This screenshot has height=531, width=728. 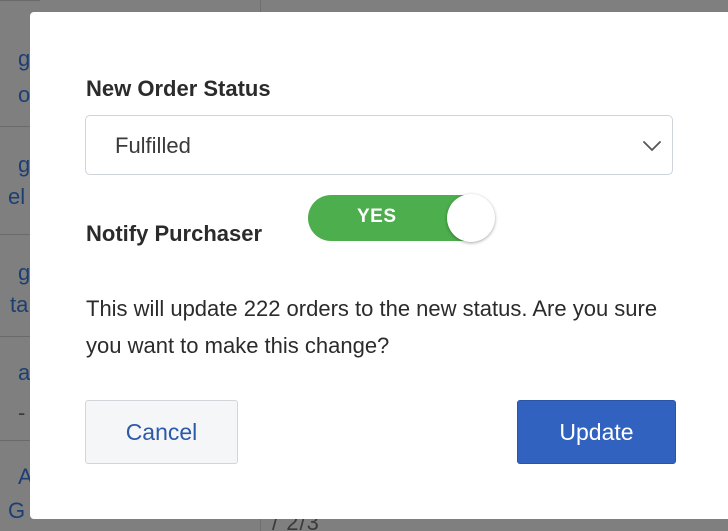 I want to click on background-text-fragment: G, so click(x=17, y=510).